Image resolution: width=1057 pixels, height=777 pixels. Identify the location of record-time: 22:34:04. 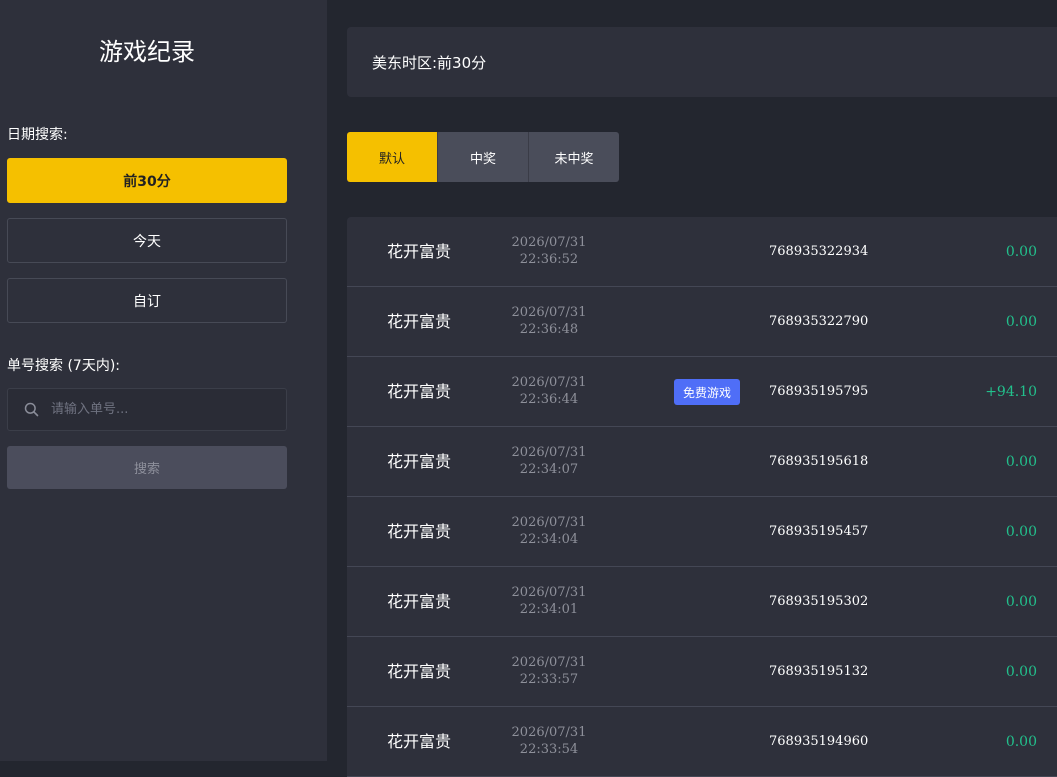
(549, 539).